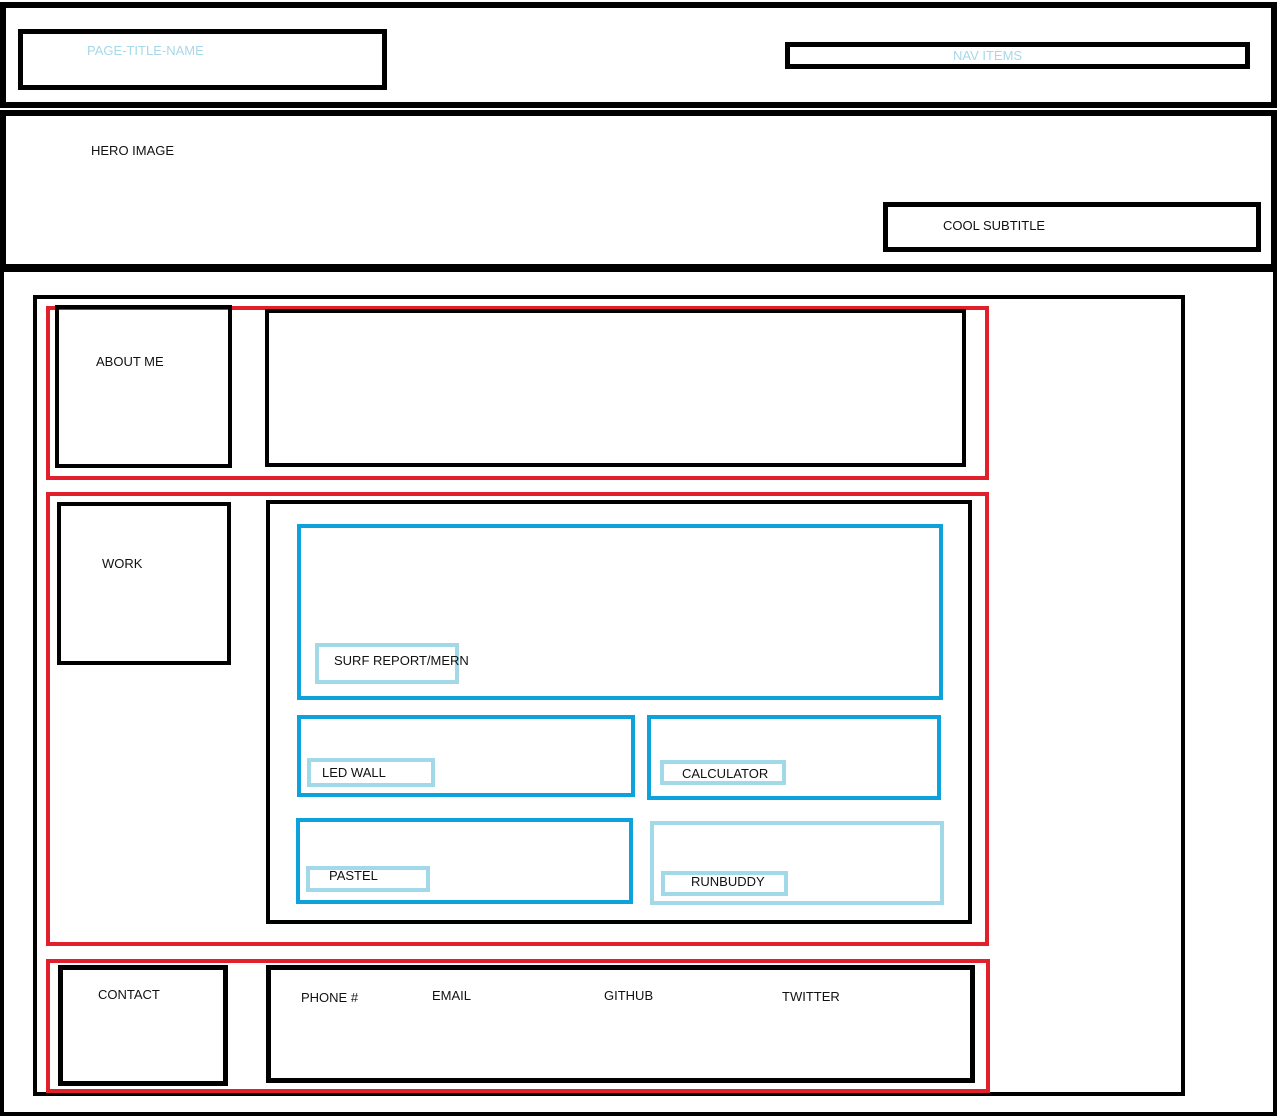 This screenshot has height=1116, width=1277. I want to click on about-content-box, so click(615, 388).